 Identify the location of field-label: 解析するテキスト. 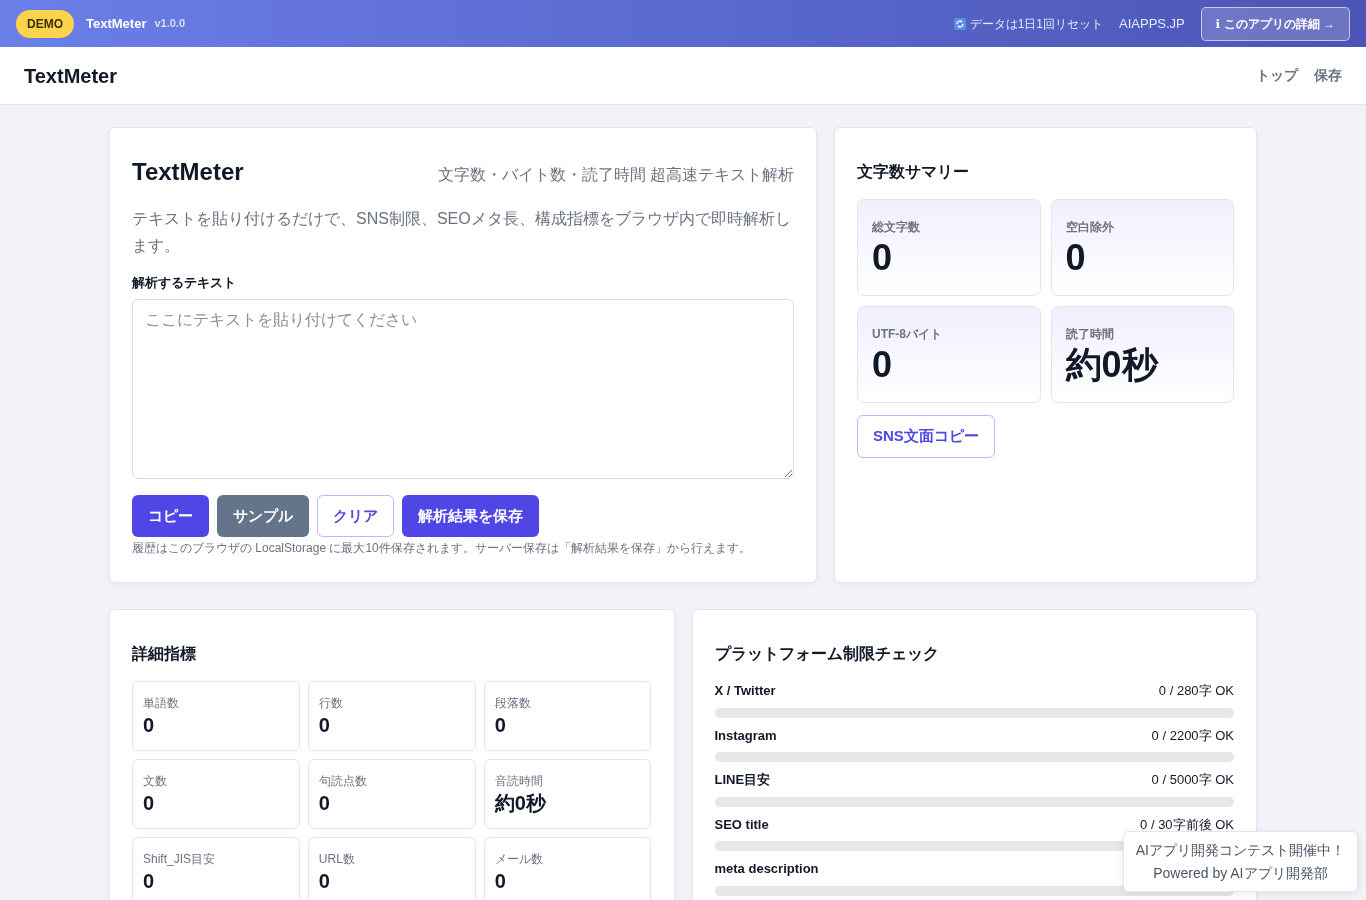
(184, 283).